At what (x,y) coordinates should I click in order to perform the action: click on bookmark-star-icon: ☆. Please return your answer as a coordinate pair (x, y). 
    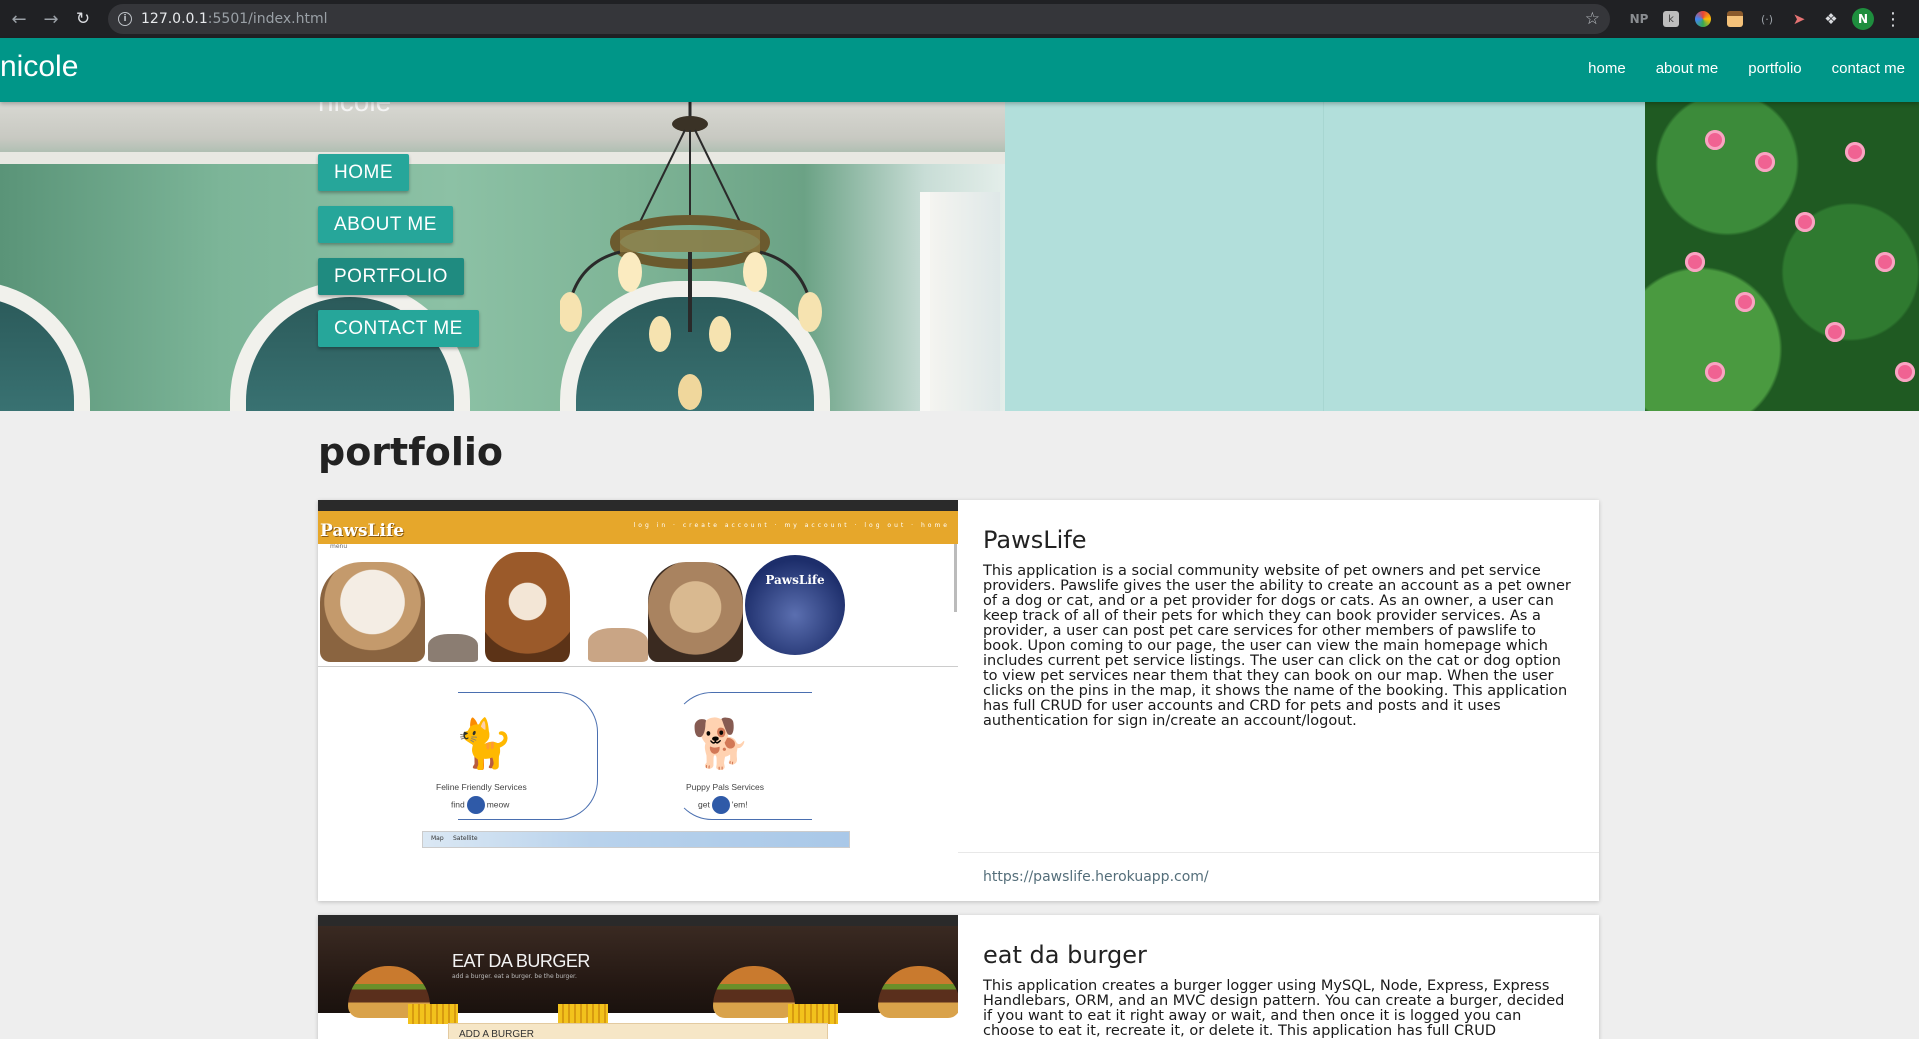
    Looking at the image, I should click on (1592, 19).